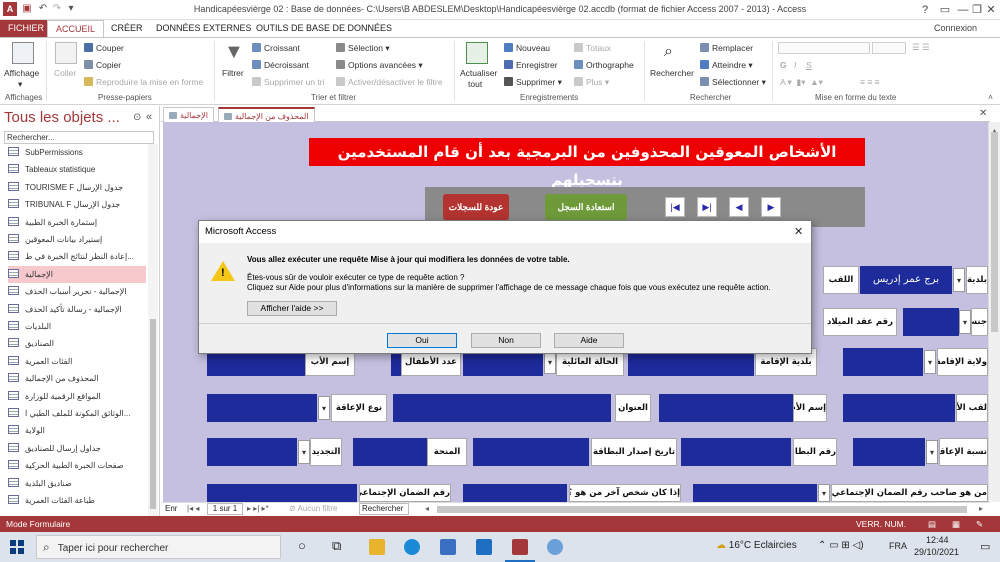 This screenshot has height=562, width=1000. What do you see at coordinates (252, 452) in the screenshot?
I see `tajdid-field` at bounding box center [252, 452].